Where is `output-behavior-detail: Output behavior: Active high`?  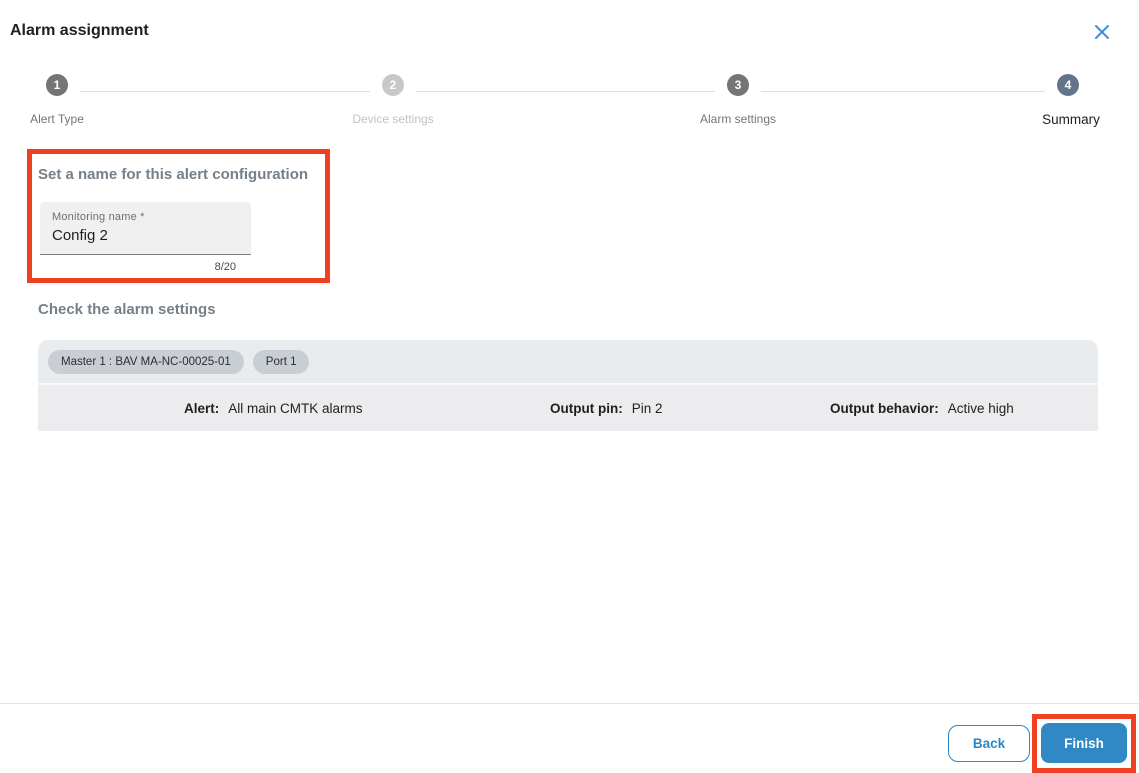
output-behavior-detail: Output behavior: Active high is located at coordinates (922, 408).